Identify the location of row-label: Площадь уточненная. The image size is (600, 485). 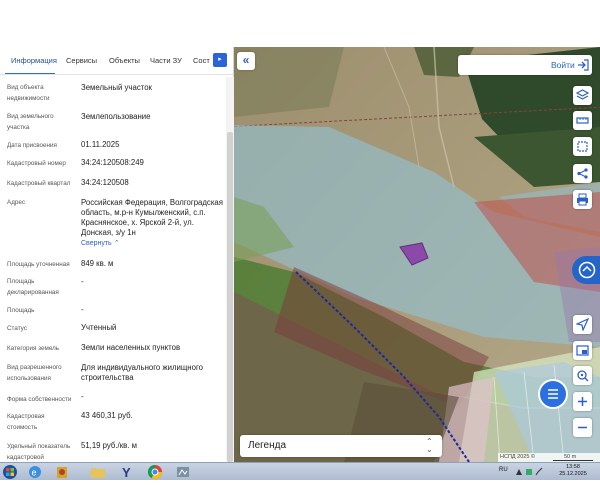
(38, 264).